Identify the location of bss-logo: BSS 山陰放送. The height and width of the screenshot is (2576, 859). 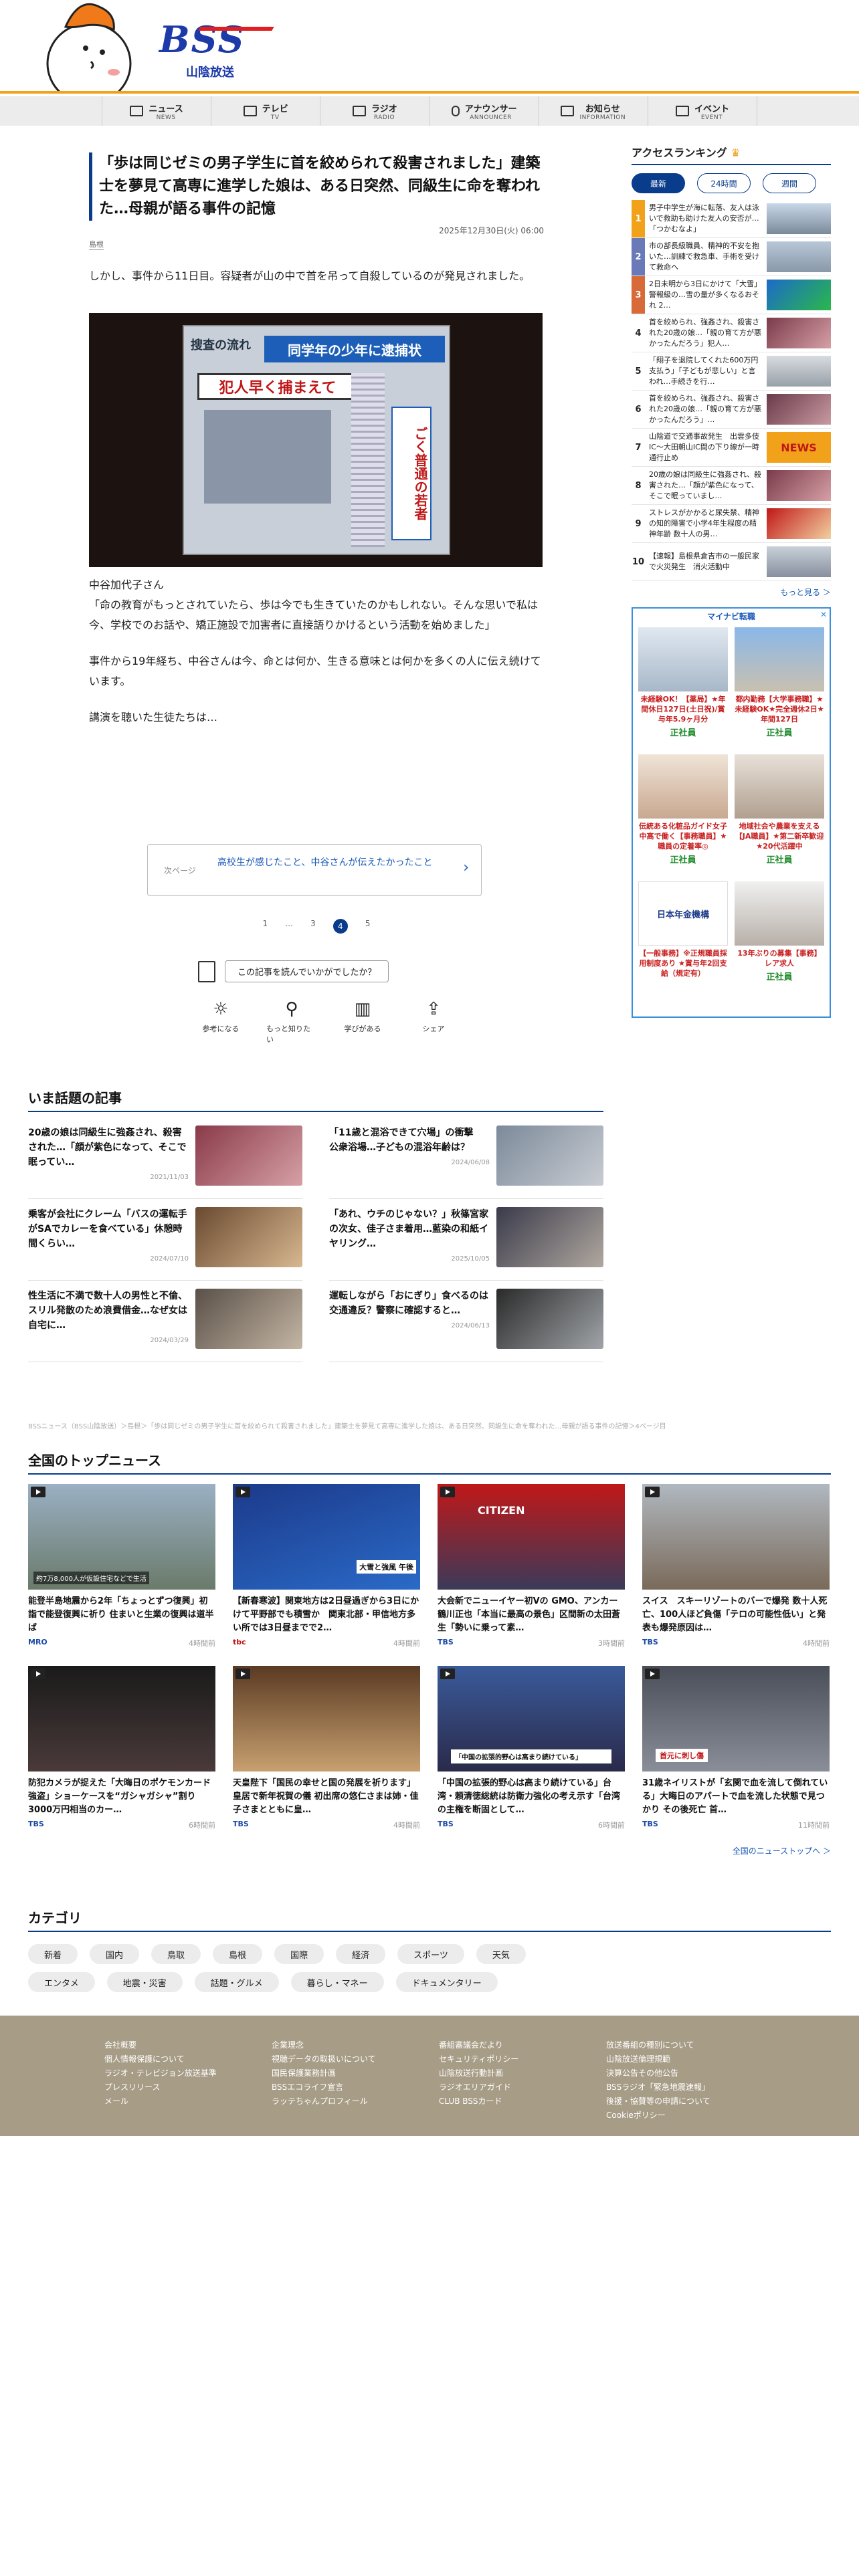
(216, 50).